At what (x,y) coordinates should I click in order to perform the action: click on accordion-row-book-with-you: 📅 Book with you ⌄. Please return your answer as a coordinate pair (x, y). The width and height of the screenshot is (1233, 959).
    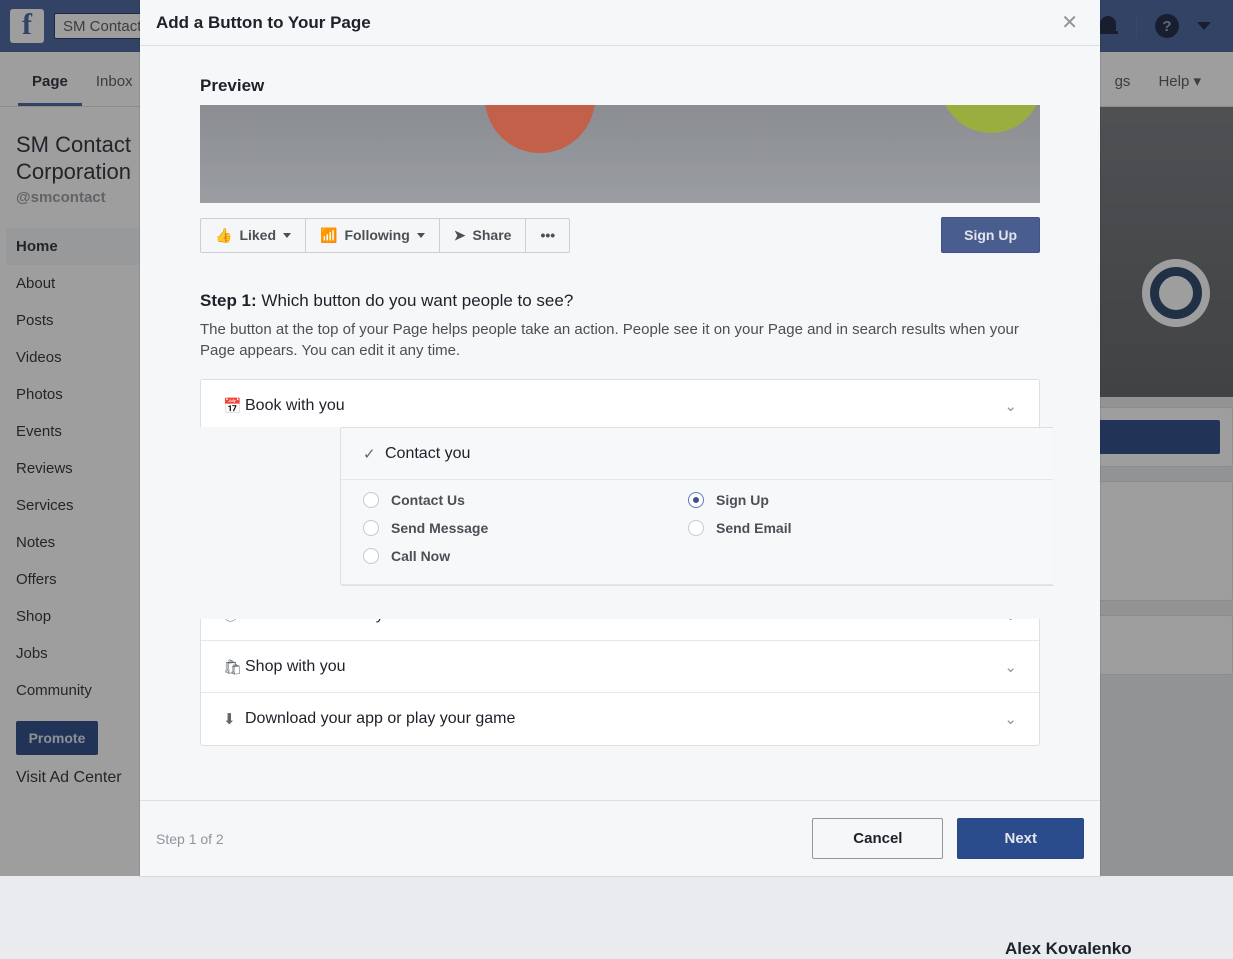
    Looking at the image, I should click on (620, 406).